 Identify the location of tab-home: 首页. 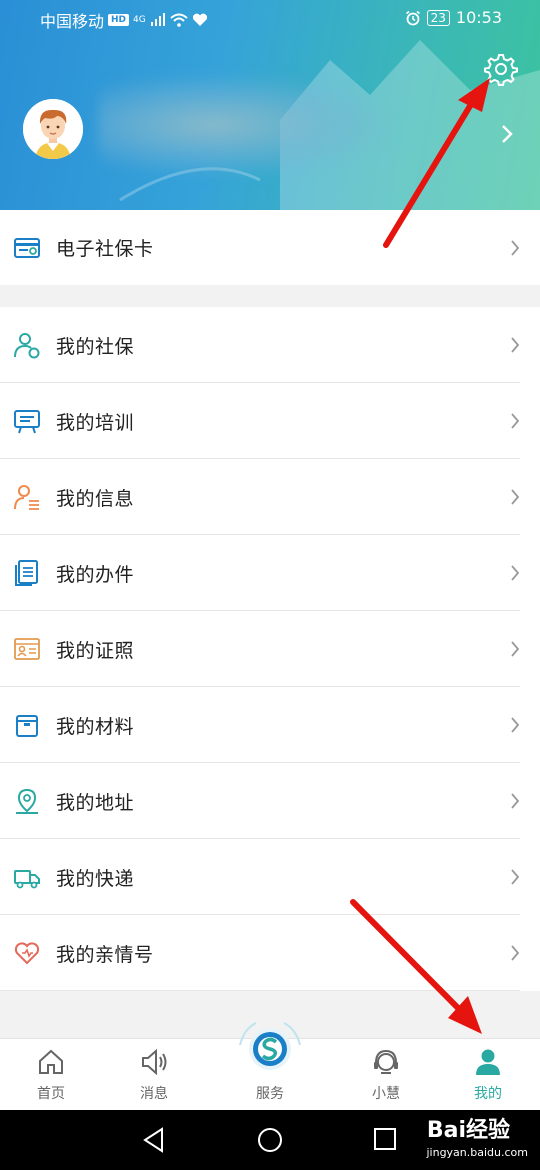
(51, 1075).